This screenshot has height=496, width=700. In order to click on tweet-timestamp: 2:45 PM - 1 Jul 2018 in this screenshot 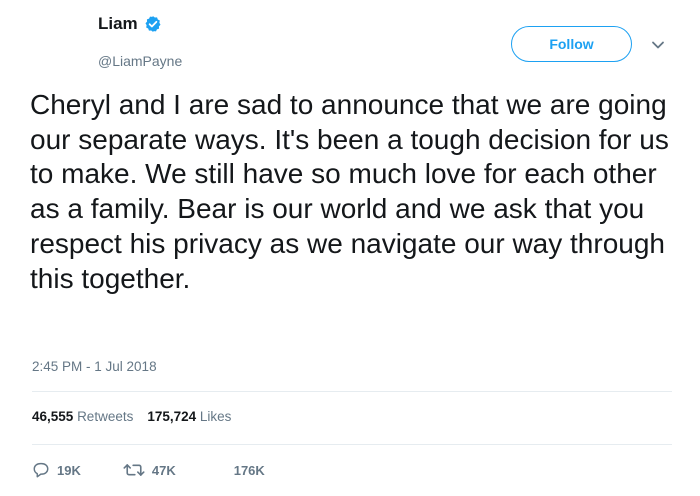, I will do `click(94, 366)`.